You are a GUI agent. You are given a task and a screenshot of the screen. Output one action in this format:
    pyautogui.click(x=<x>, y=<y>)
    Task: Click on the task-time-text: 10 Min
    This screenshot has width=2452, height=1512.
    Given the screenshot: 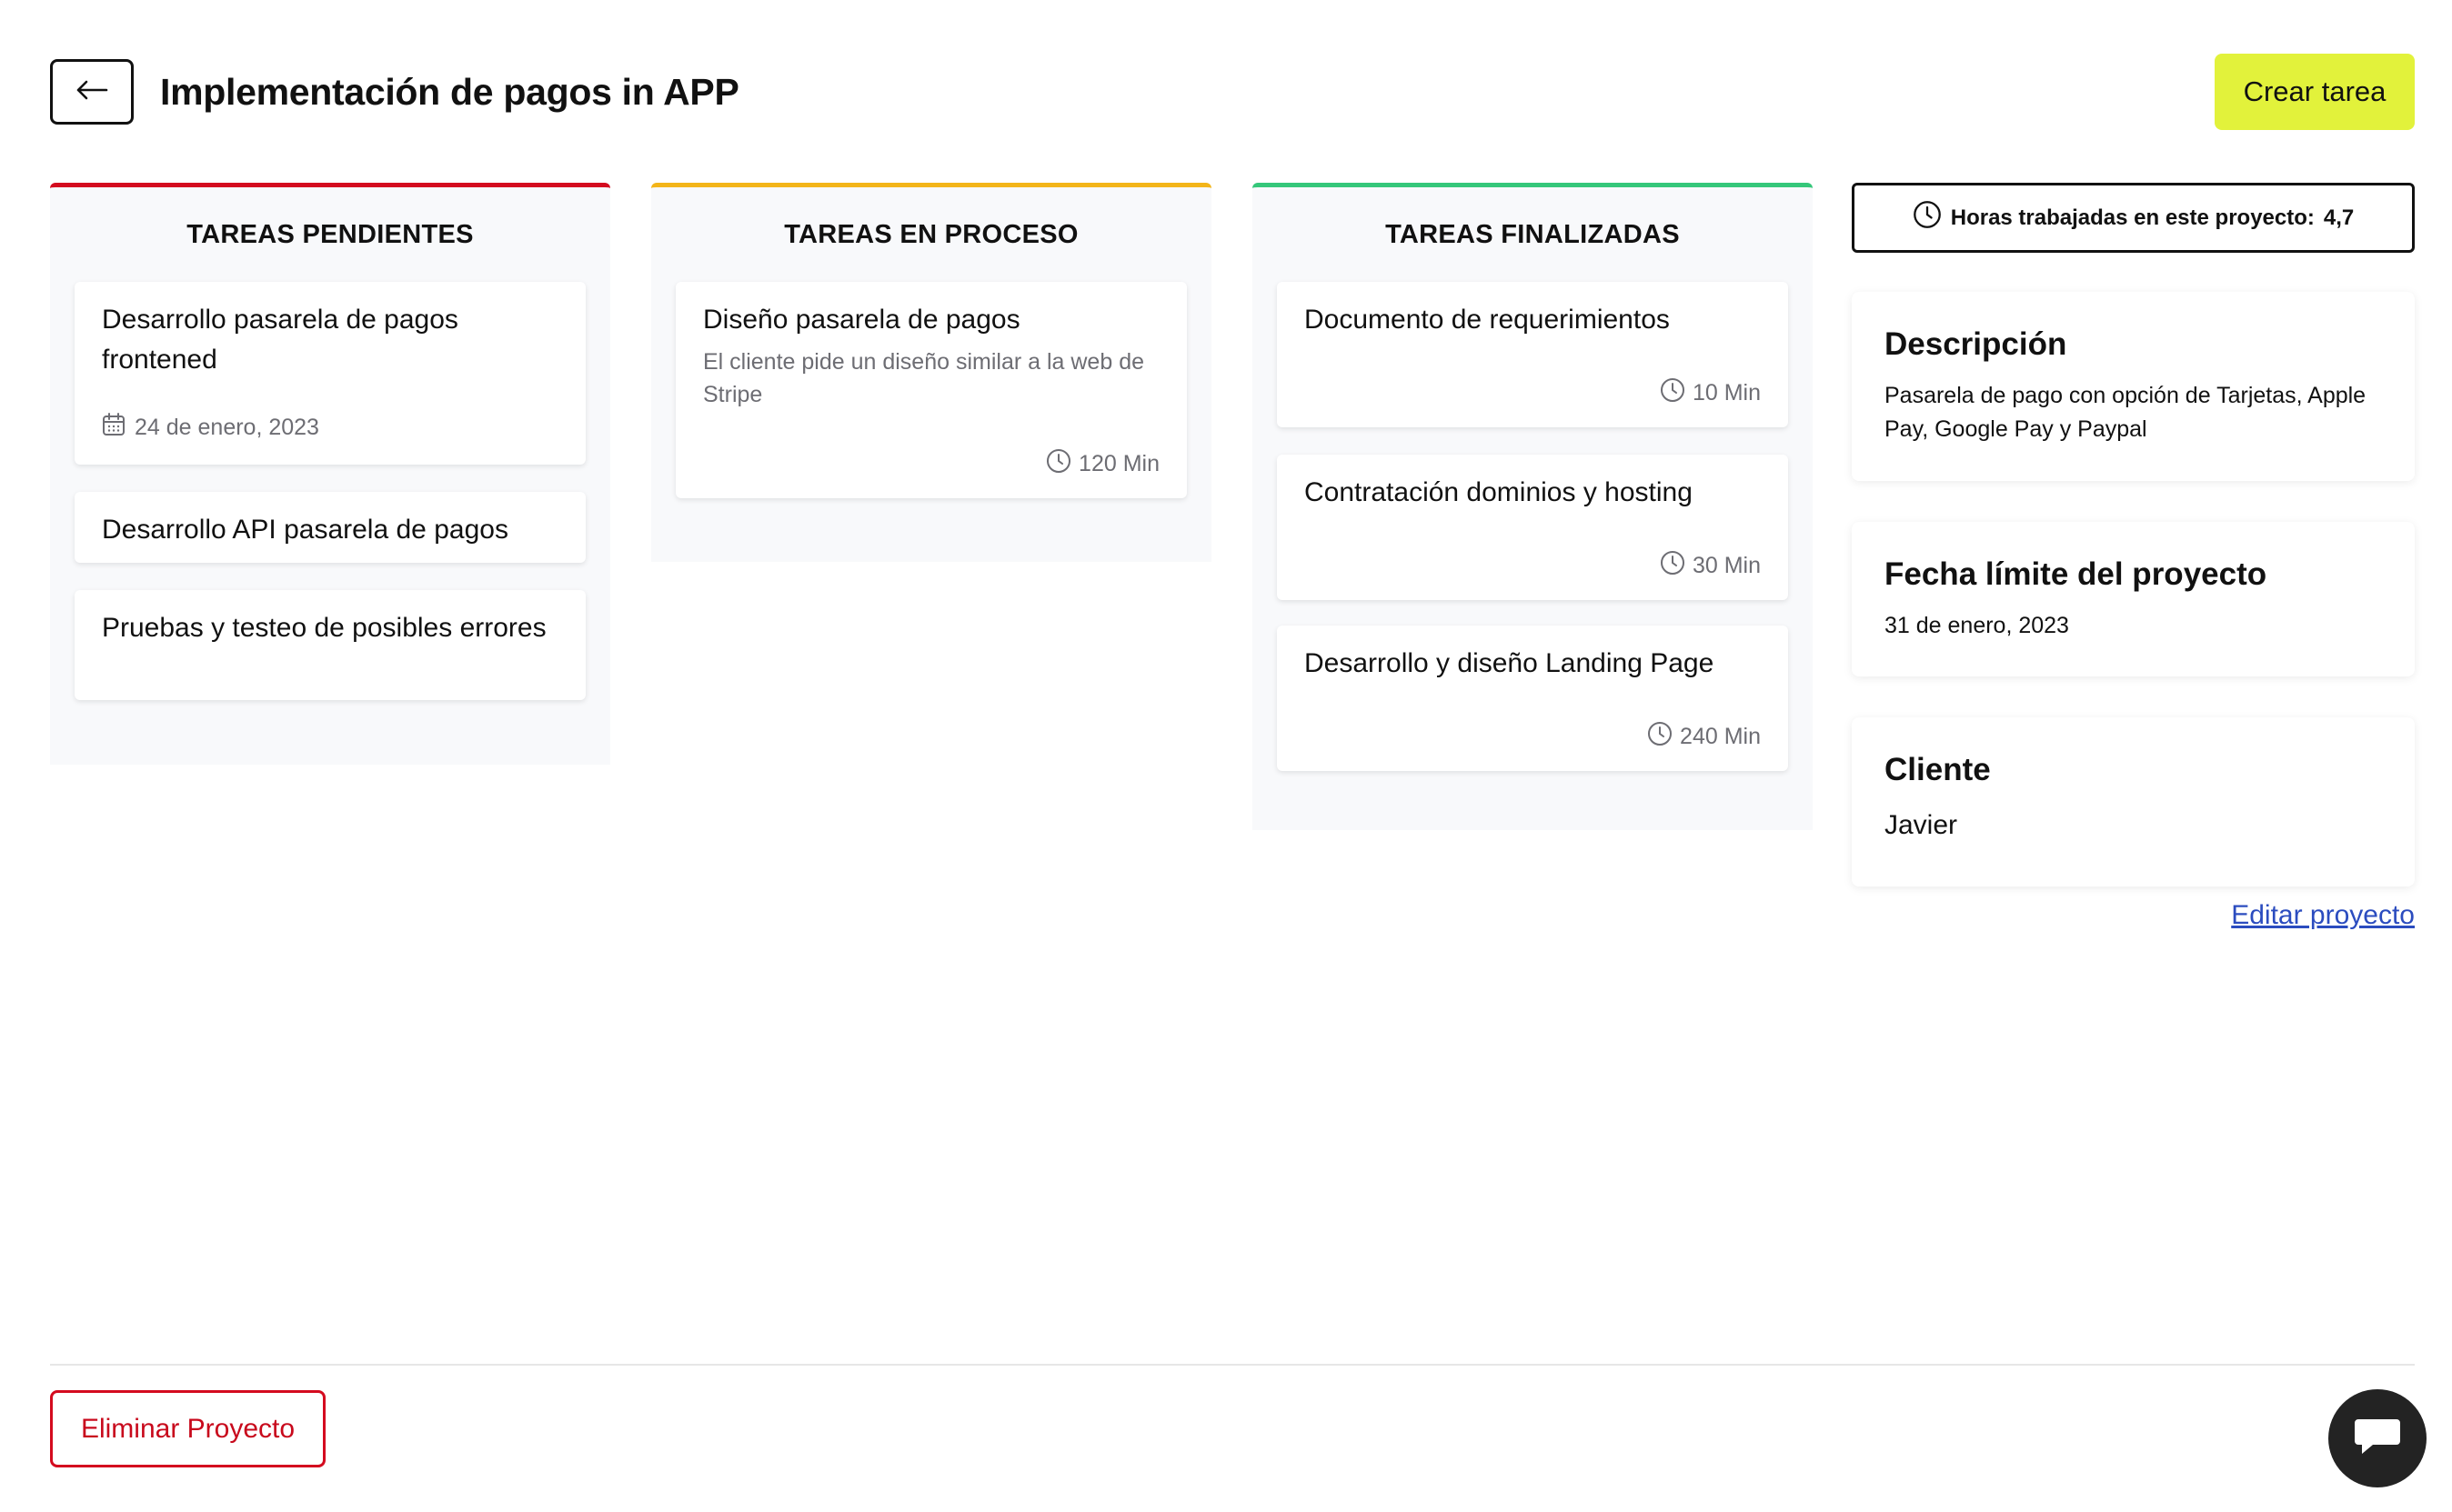 What is the action you would take?
    pyautogui.click(x=1726, y=393)
    